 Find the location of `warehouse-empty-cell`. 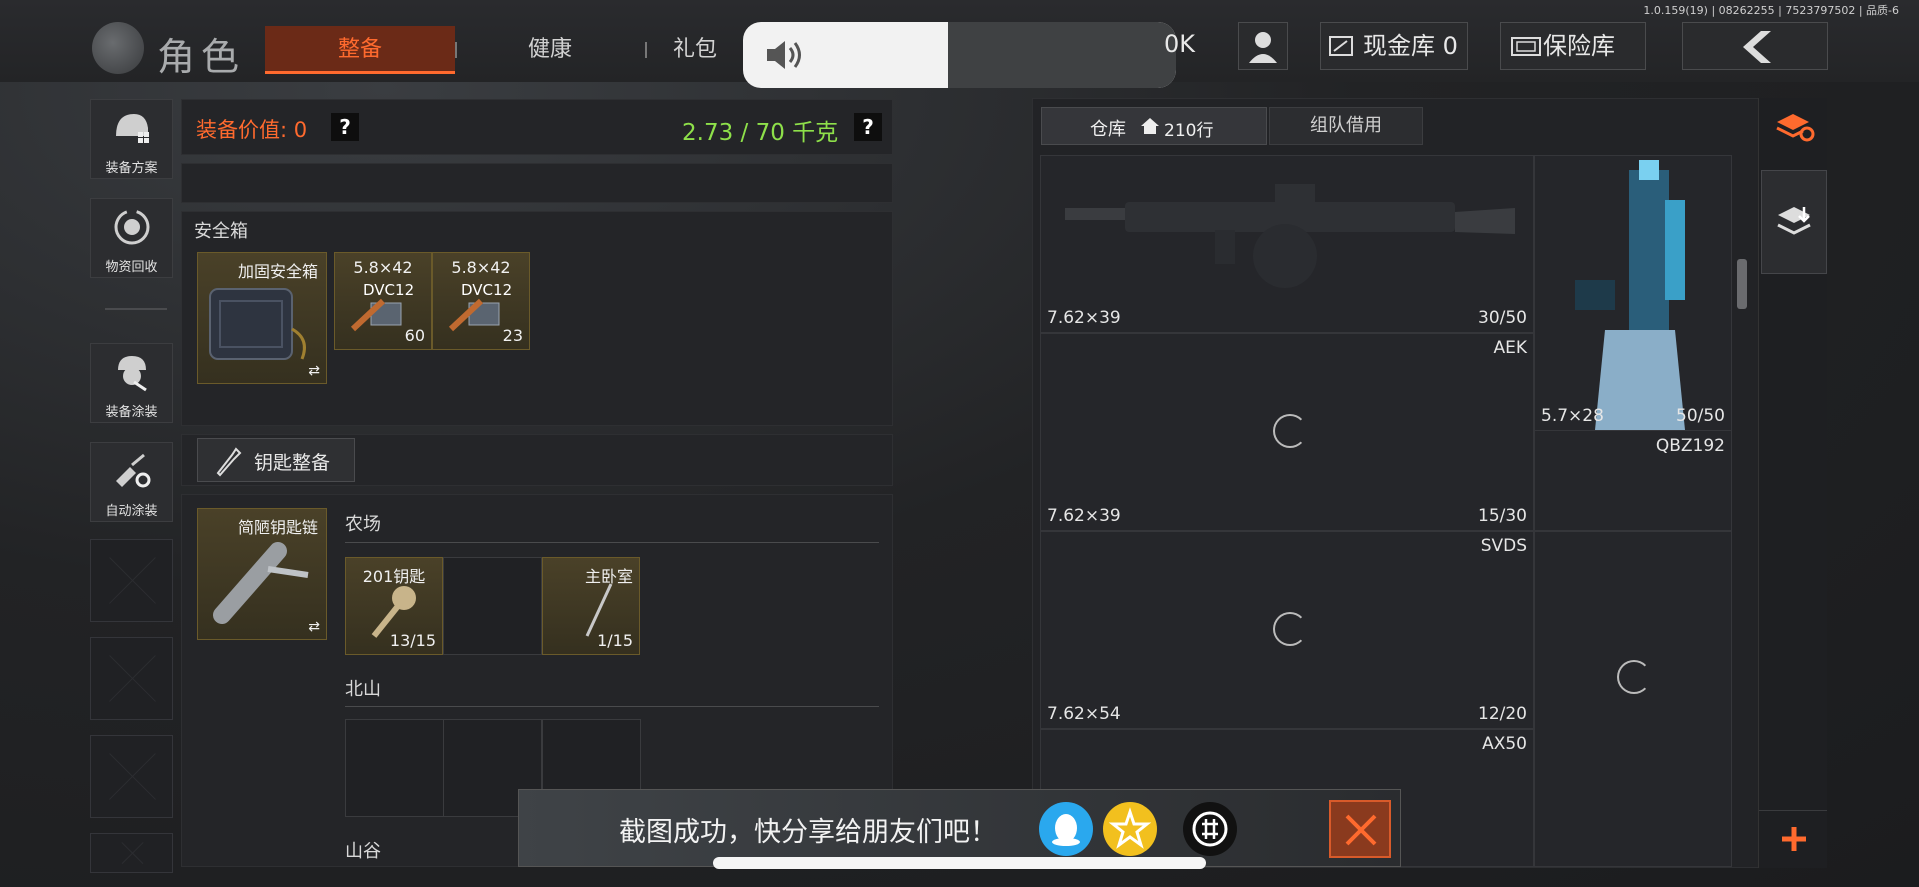

warehouse-empty-cell is located at coordinates (1633, 699).